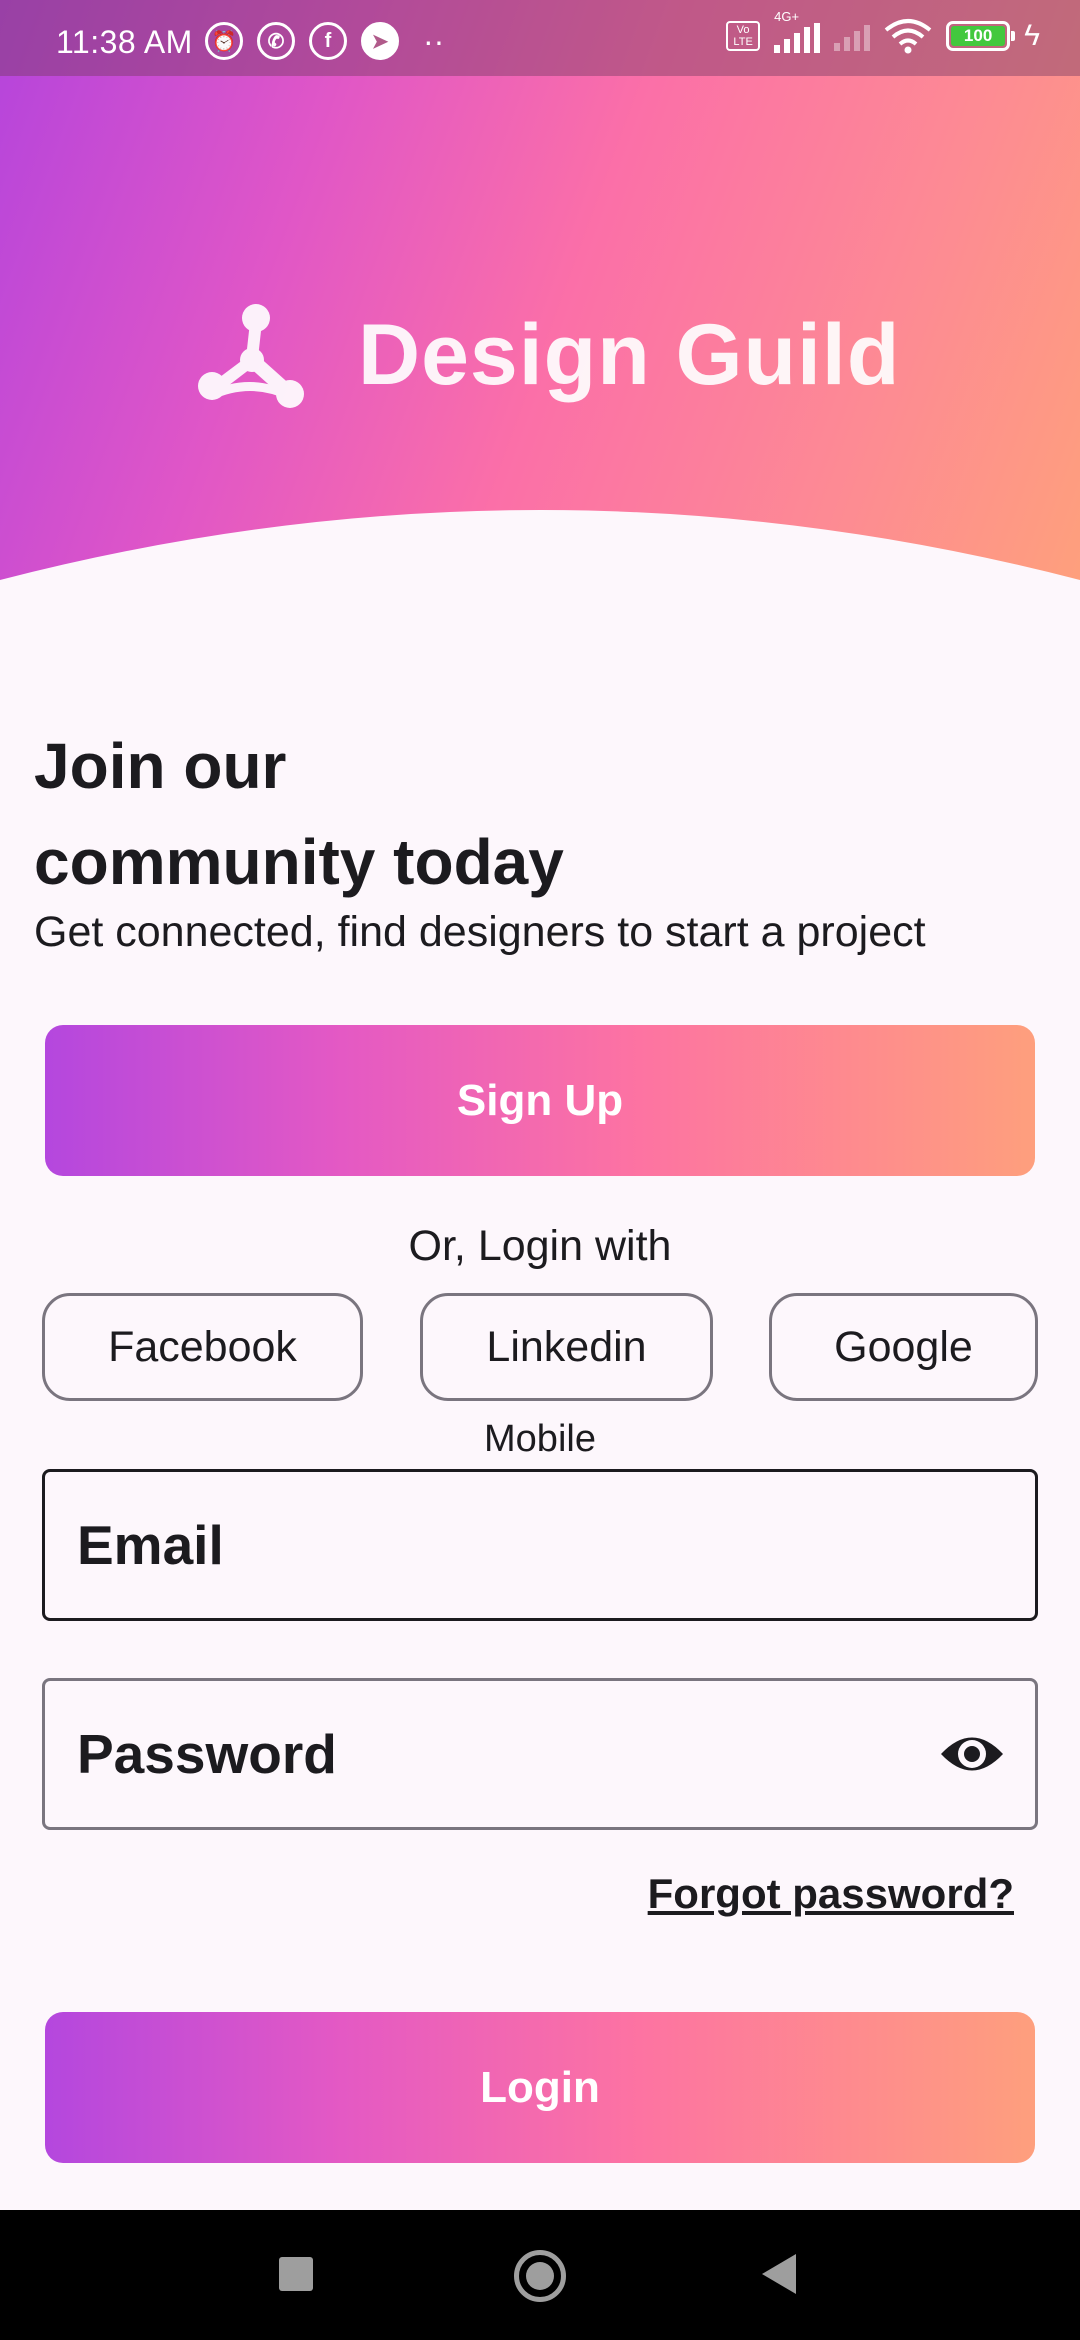 This screenshot has width=1080, height=2340. I want to click on title-line-1: Join our, so click(160, 766).